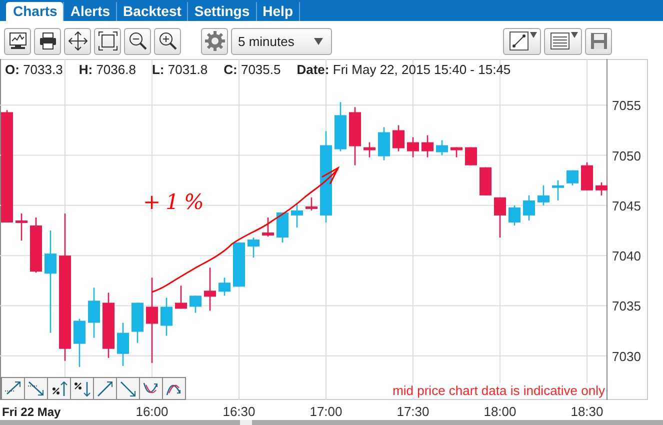 This screenshot has height=425, width=663. What do you see at coordinates (626, 106) in the screenshot?
I see `axis-label: 7055` at bounding box center [626, 106].